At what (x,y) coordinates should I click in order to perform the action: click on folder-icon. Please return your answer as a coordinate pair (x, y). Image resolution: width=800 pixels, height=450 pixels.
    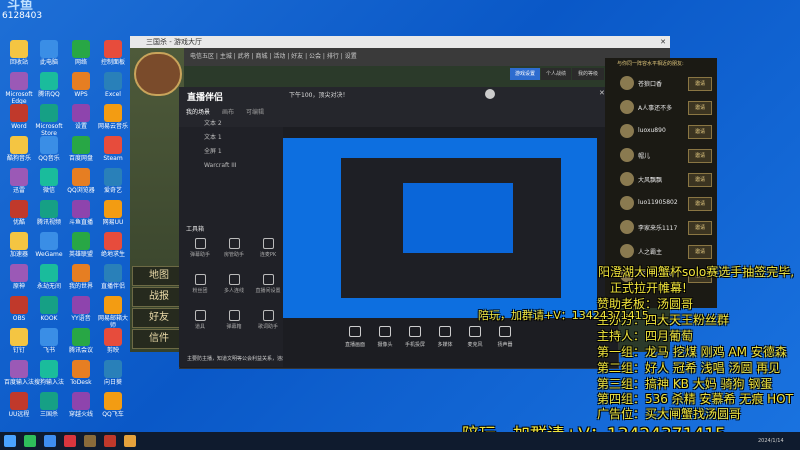
    Looking at the image, I should click on (130, 441).